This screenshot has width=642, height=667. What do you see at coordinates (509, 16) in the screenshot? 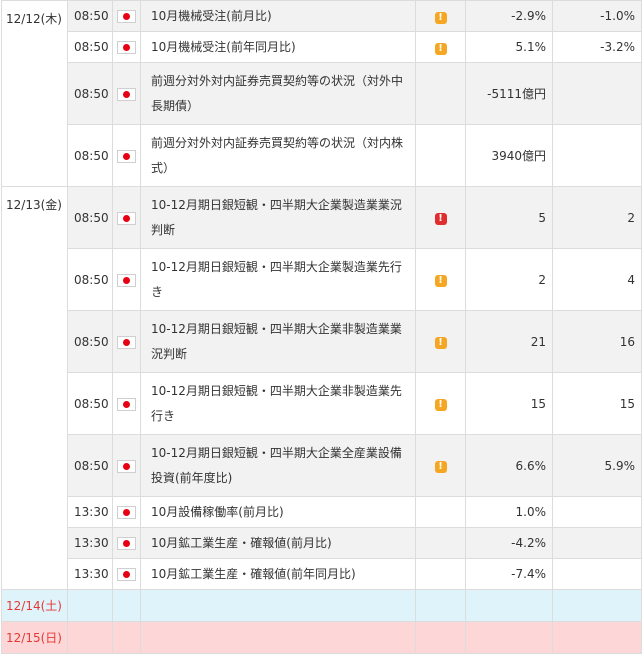
I see `actual-value: -2.9%` at bounding box center [509, 16].